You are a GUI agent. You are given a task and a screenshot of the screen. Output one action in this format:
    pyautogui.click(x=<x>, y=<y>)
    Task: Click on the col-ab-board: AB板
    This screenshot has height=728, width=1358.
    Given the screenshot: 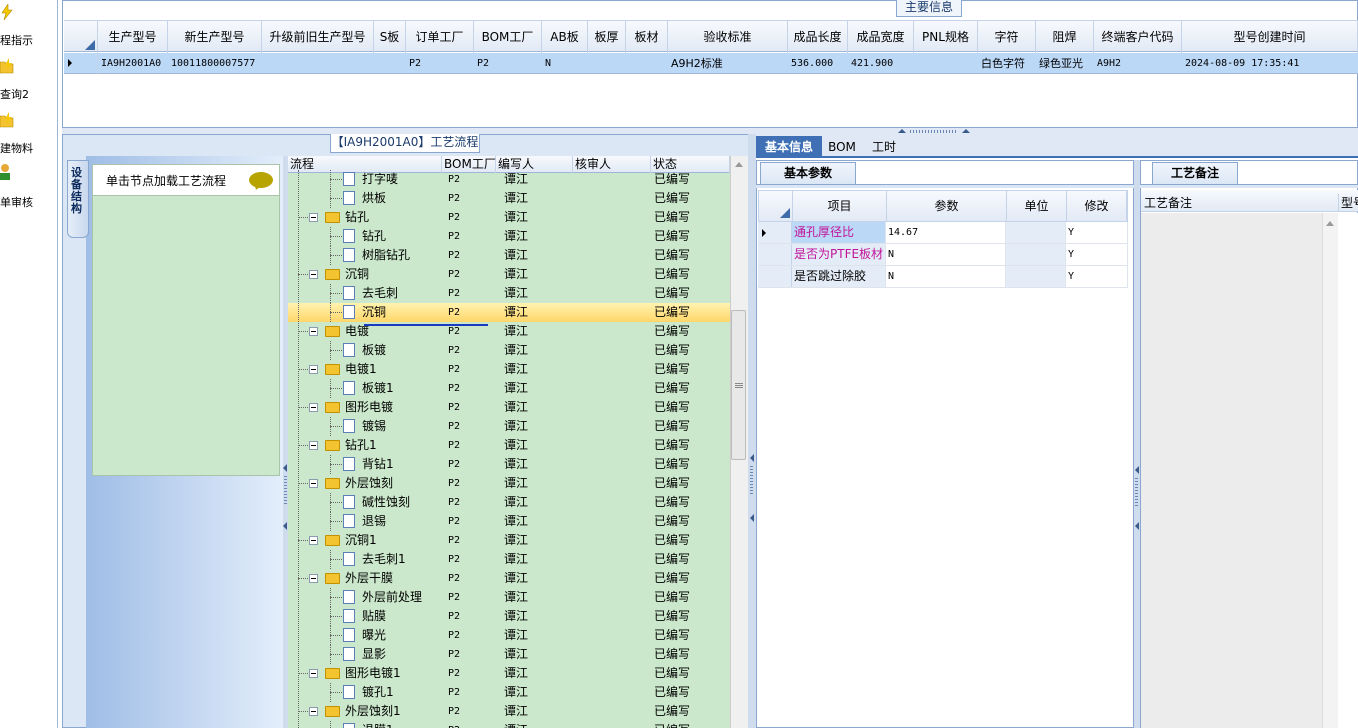 What is the action you would take?
    pyautogui.click(x=565, y=37)
    